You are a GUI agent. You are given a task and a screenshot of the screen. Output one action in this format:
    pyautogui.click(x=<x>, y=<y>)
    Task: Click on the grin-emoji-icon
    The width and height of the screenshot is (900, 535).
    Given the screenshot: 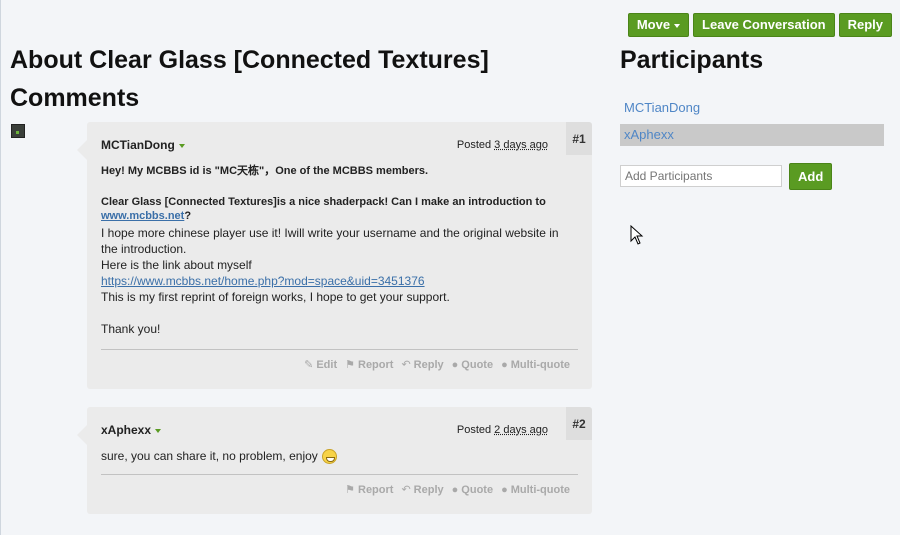 What is the action you would take?
    pyautogui.click(x=329, y=457)
    